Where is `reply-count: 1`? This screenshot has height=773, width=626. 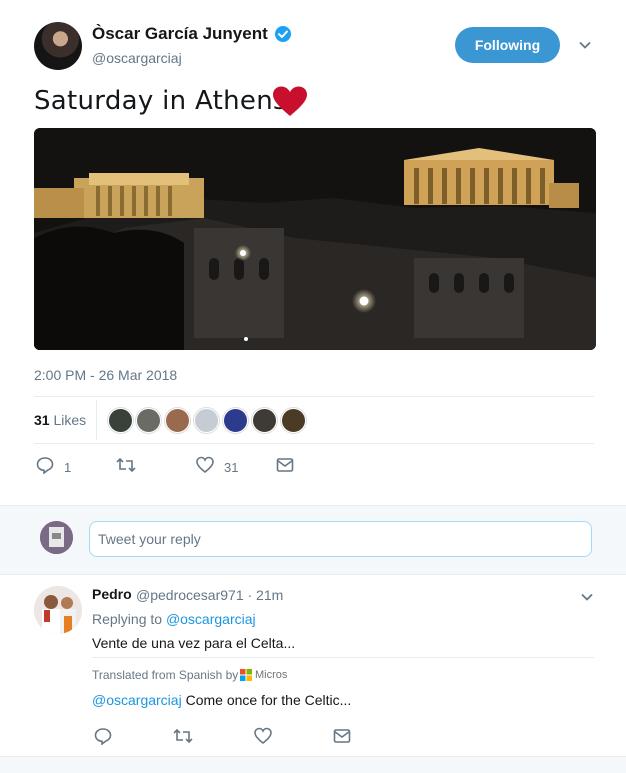 reply-count: 1 is located at coordinates (68, 467).